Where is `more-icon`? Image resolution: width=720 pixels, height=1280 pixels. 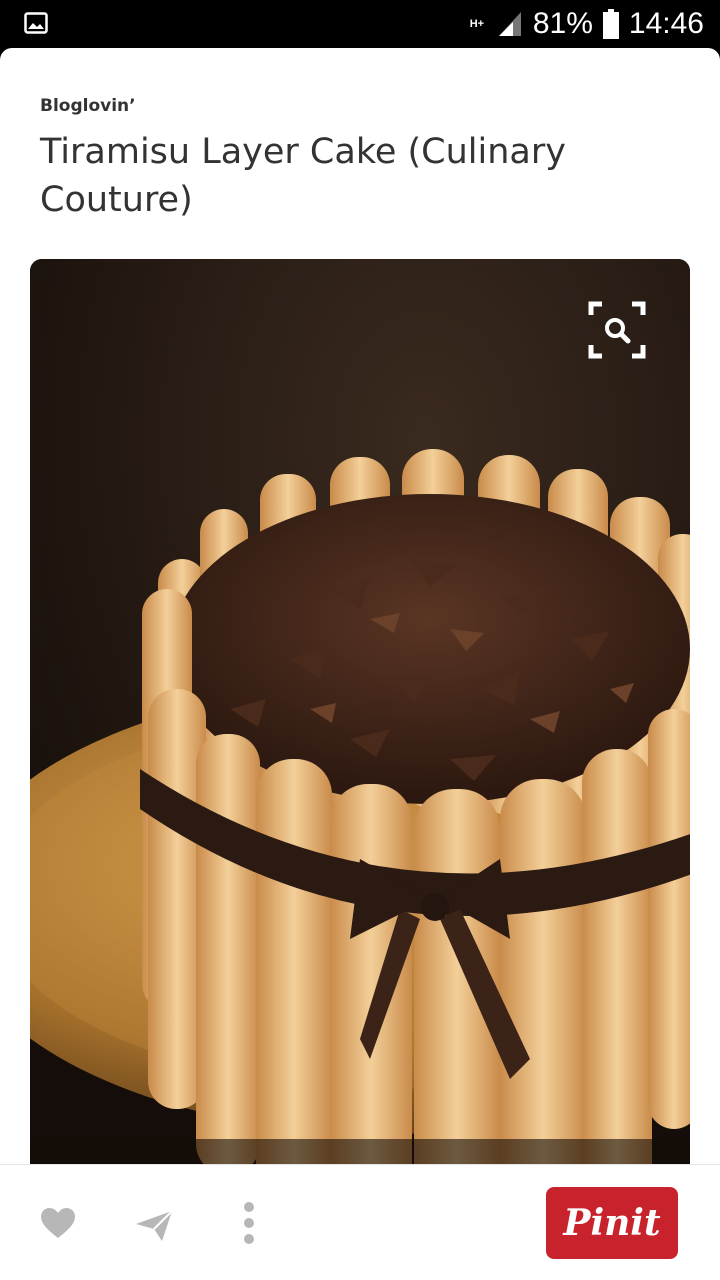
more-icon is located at coordinates (249, 1223).